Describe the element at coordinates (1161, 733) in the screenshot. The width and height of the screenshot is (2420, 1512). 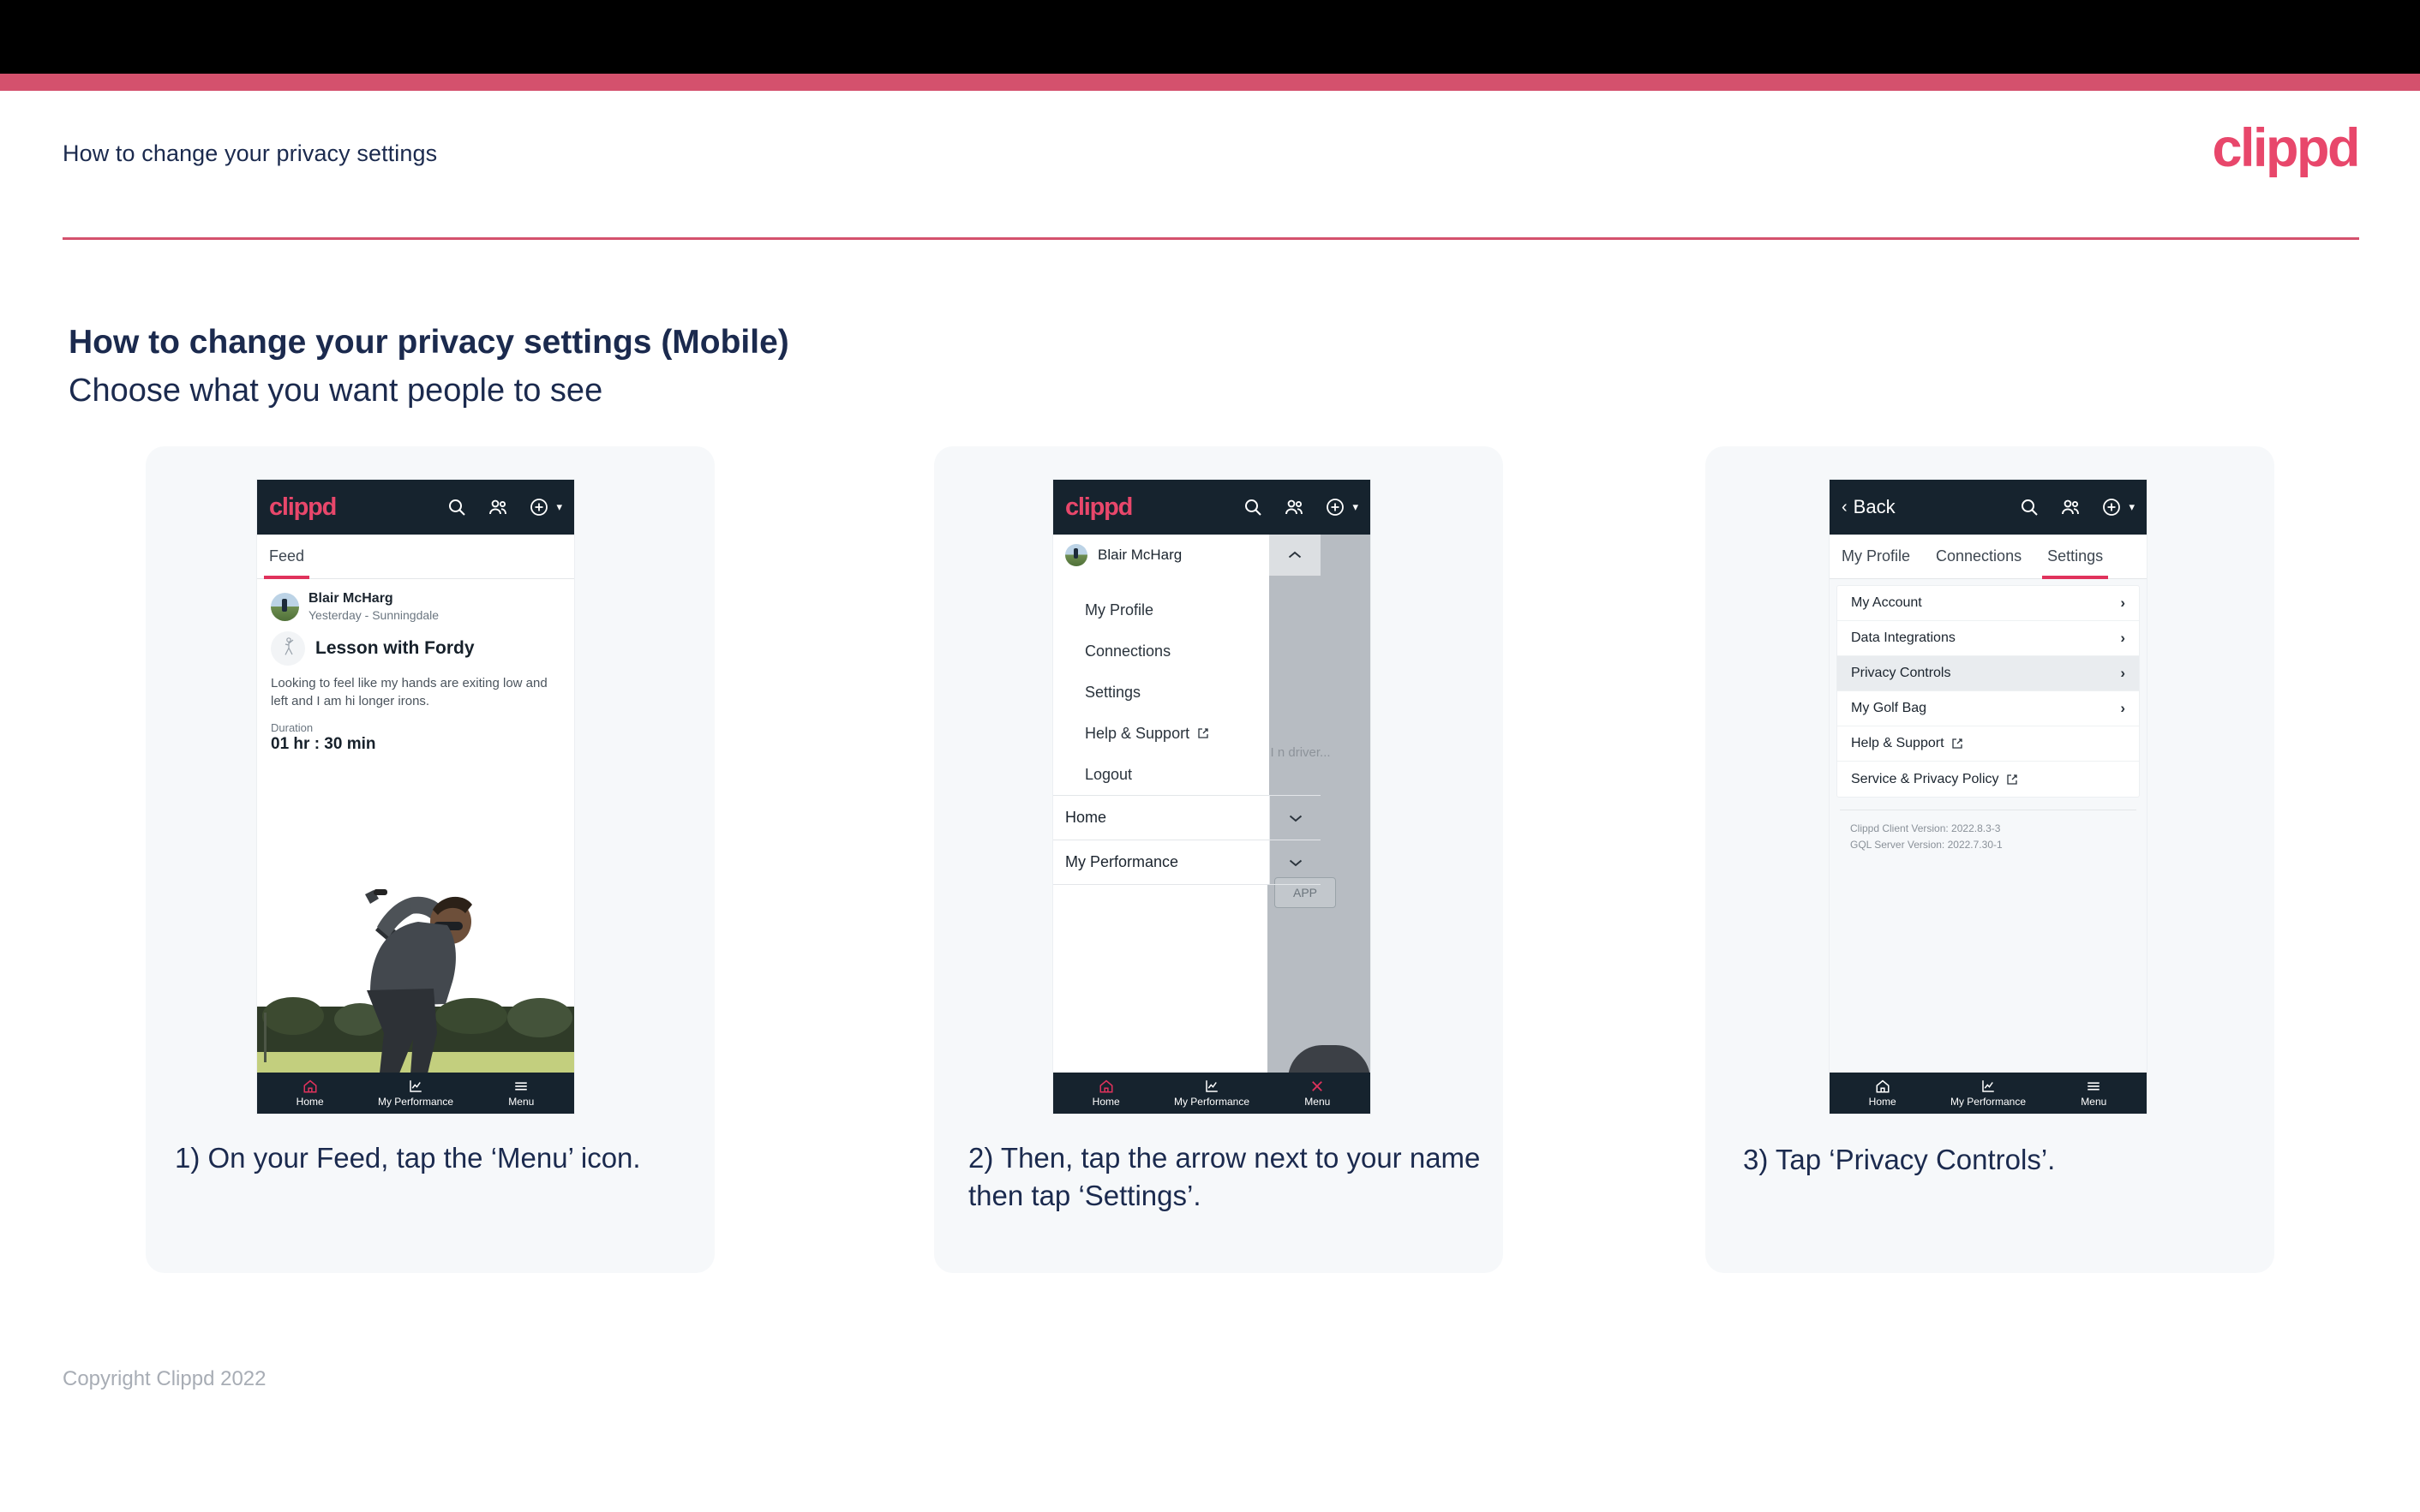
I see `drawer-item-help-support: Help & Support` at that location.